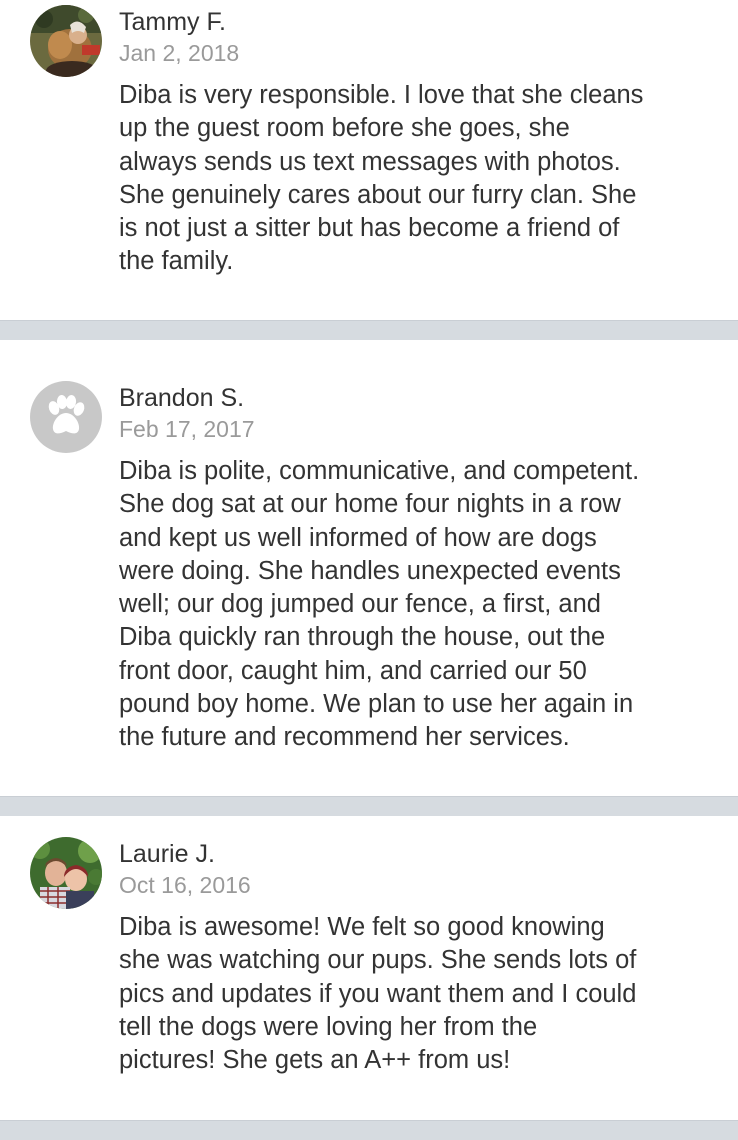  I want to click on review-date: Feb 17, 2017, so click(187, 429).